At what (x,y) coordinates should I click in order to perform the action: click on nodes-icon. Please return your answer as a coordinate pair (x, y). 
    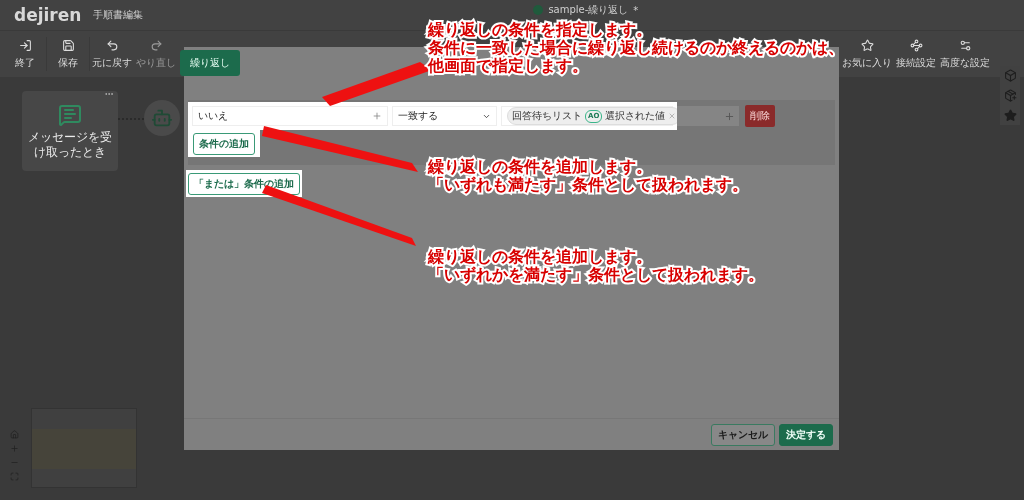
    Looking at the image, I should click on (916, 45).